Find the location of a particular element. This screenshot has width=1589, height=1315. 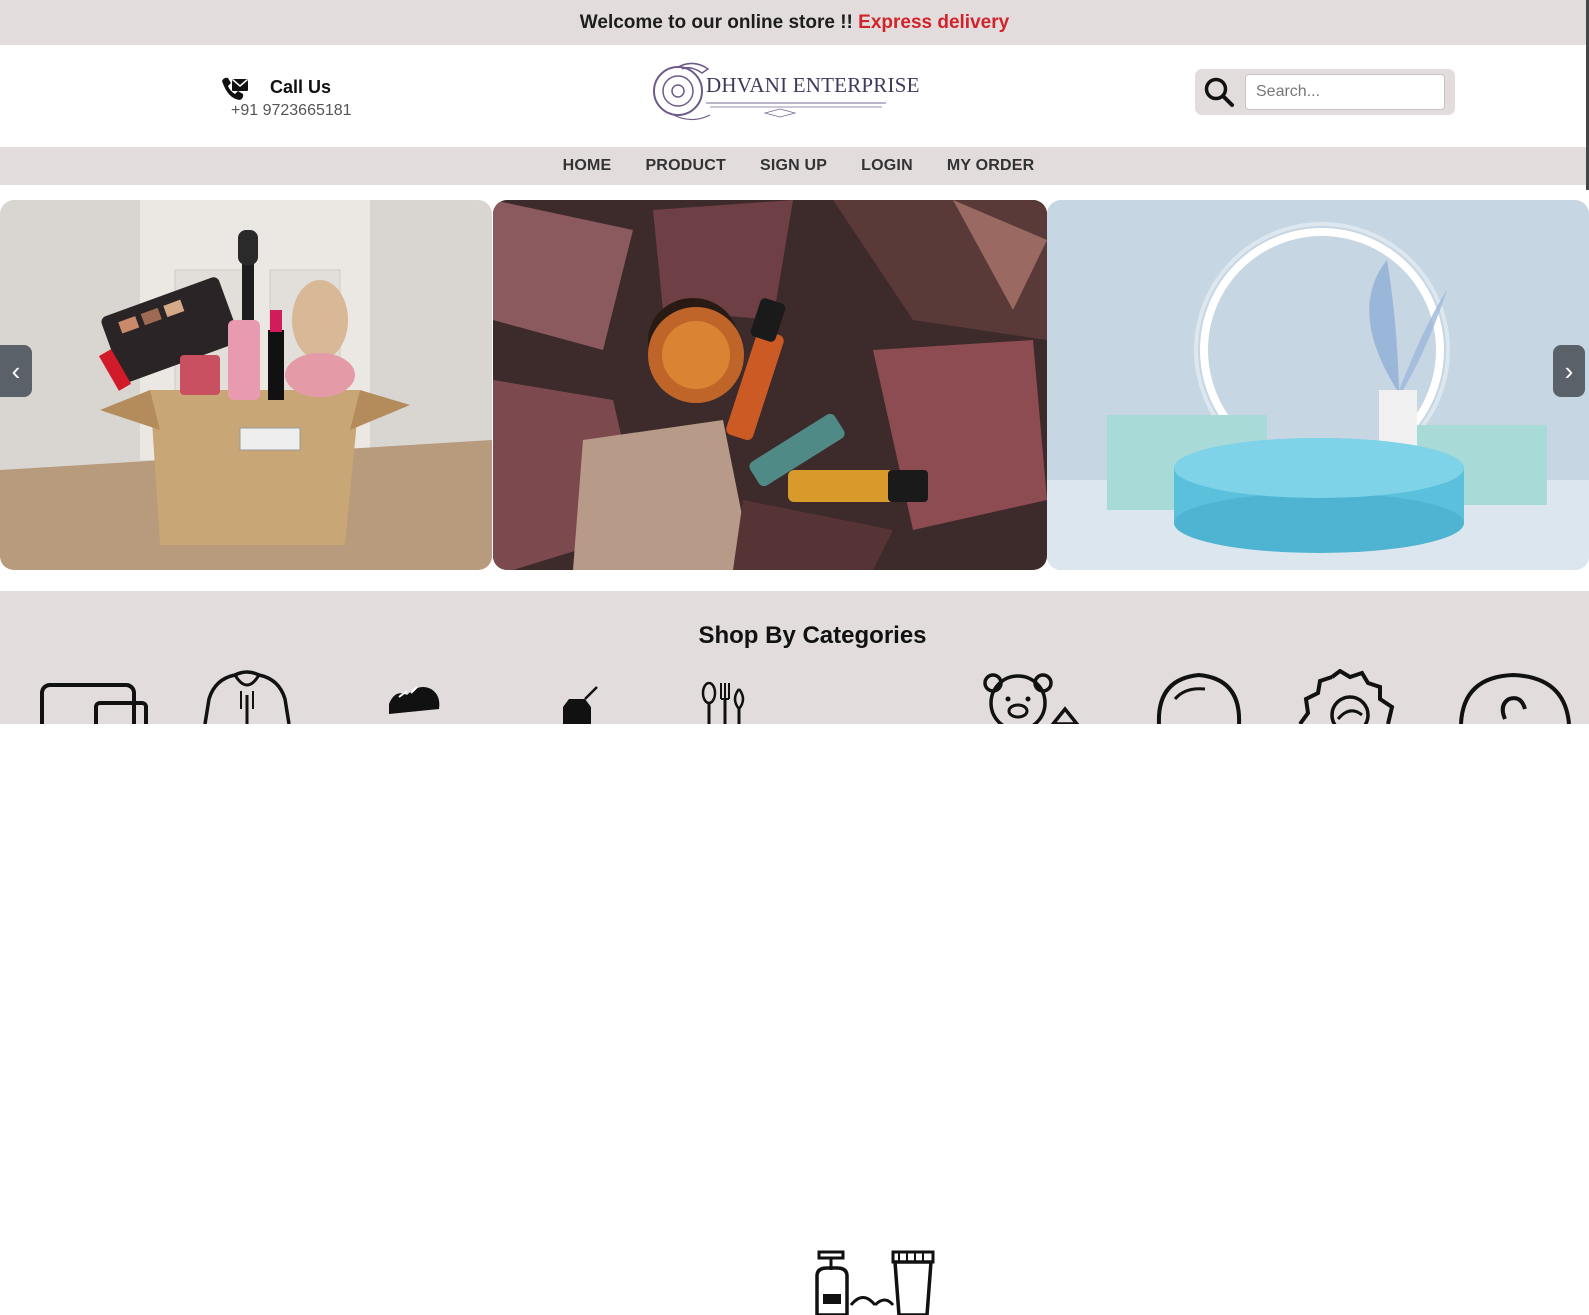

kitchen-utensils-icon is located at coordinates (723, 702).